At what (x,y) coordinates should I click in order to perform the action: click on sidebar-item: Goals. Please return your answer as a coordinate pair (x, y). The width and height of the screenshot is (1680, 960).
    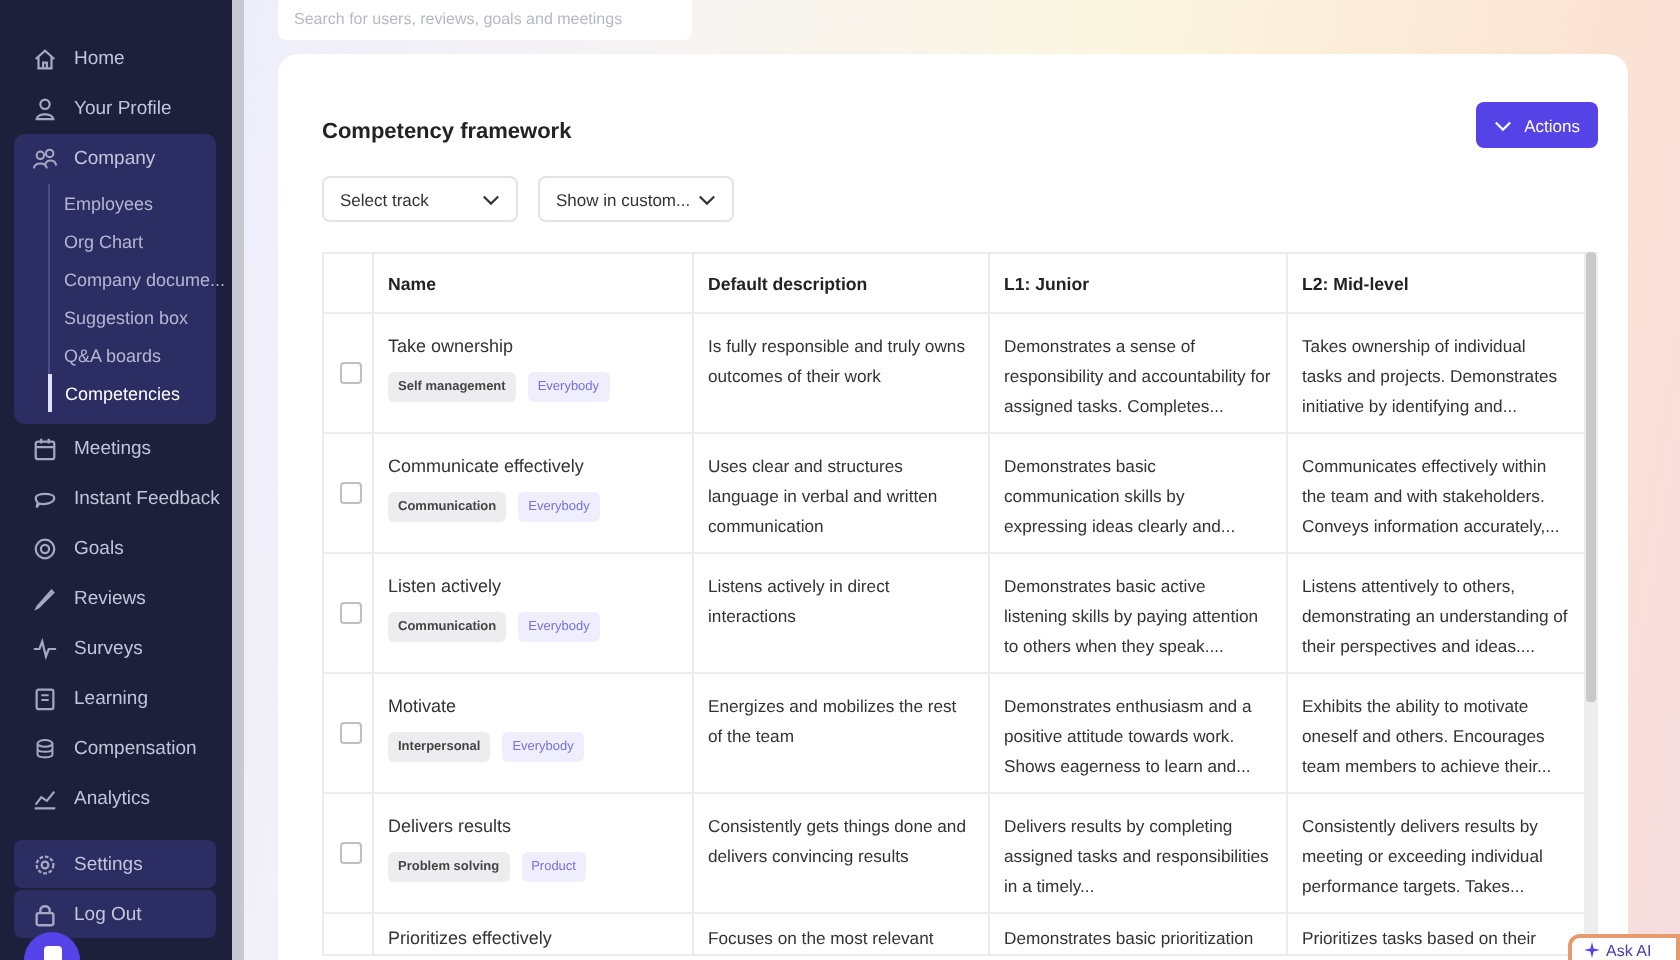
    Looking at the image, I should click on (116, 549).